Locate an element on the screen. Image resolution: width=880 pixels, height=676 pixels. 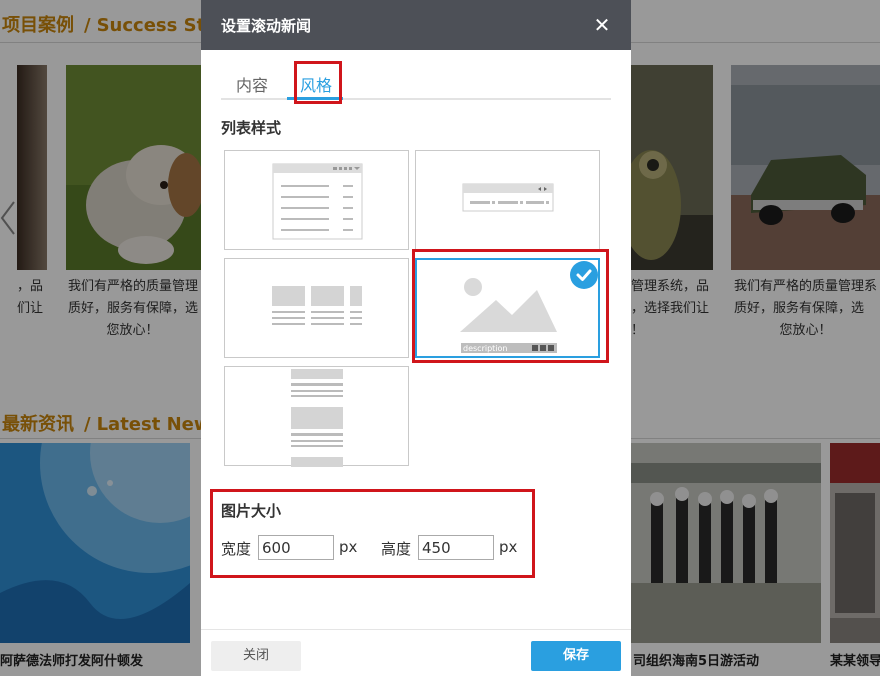
single-line-style-icon is located at coordinates (508, 197).